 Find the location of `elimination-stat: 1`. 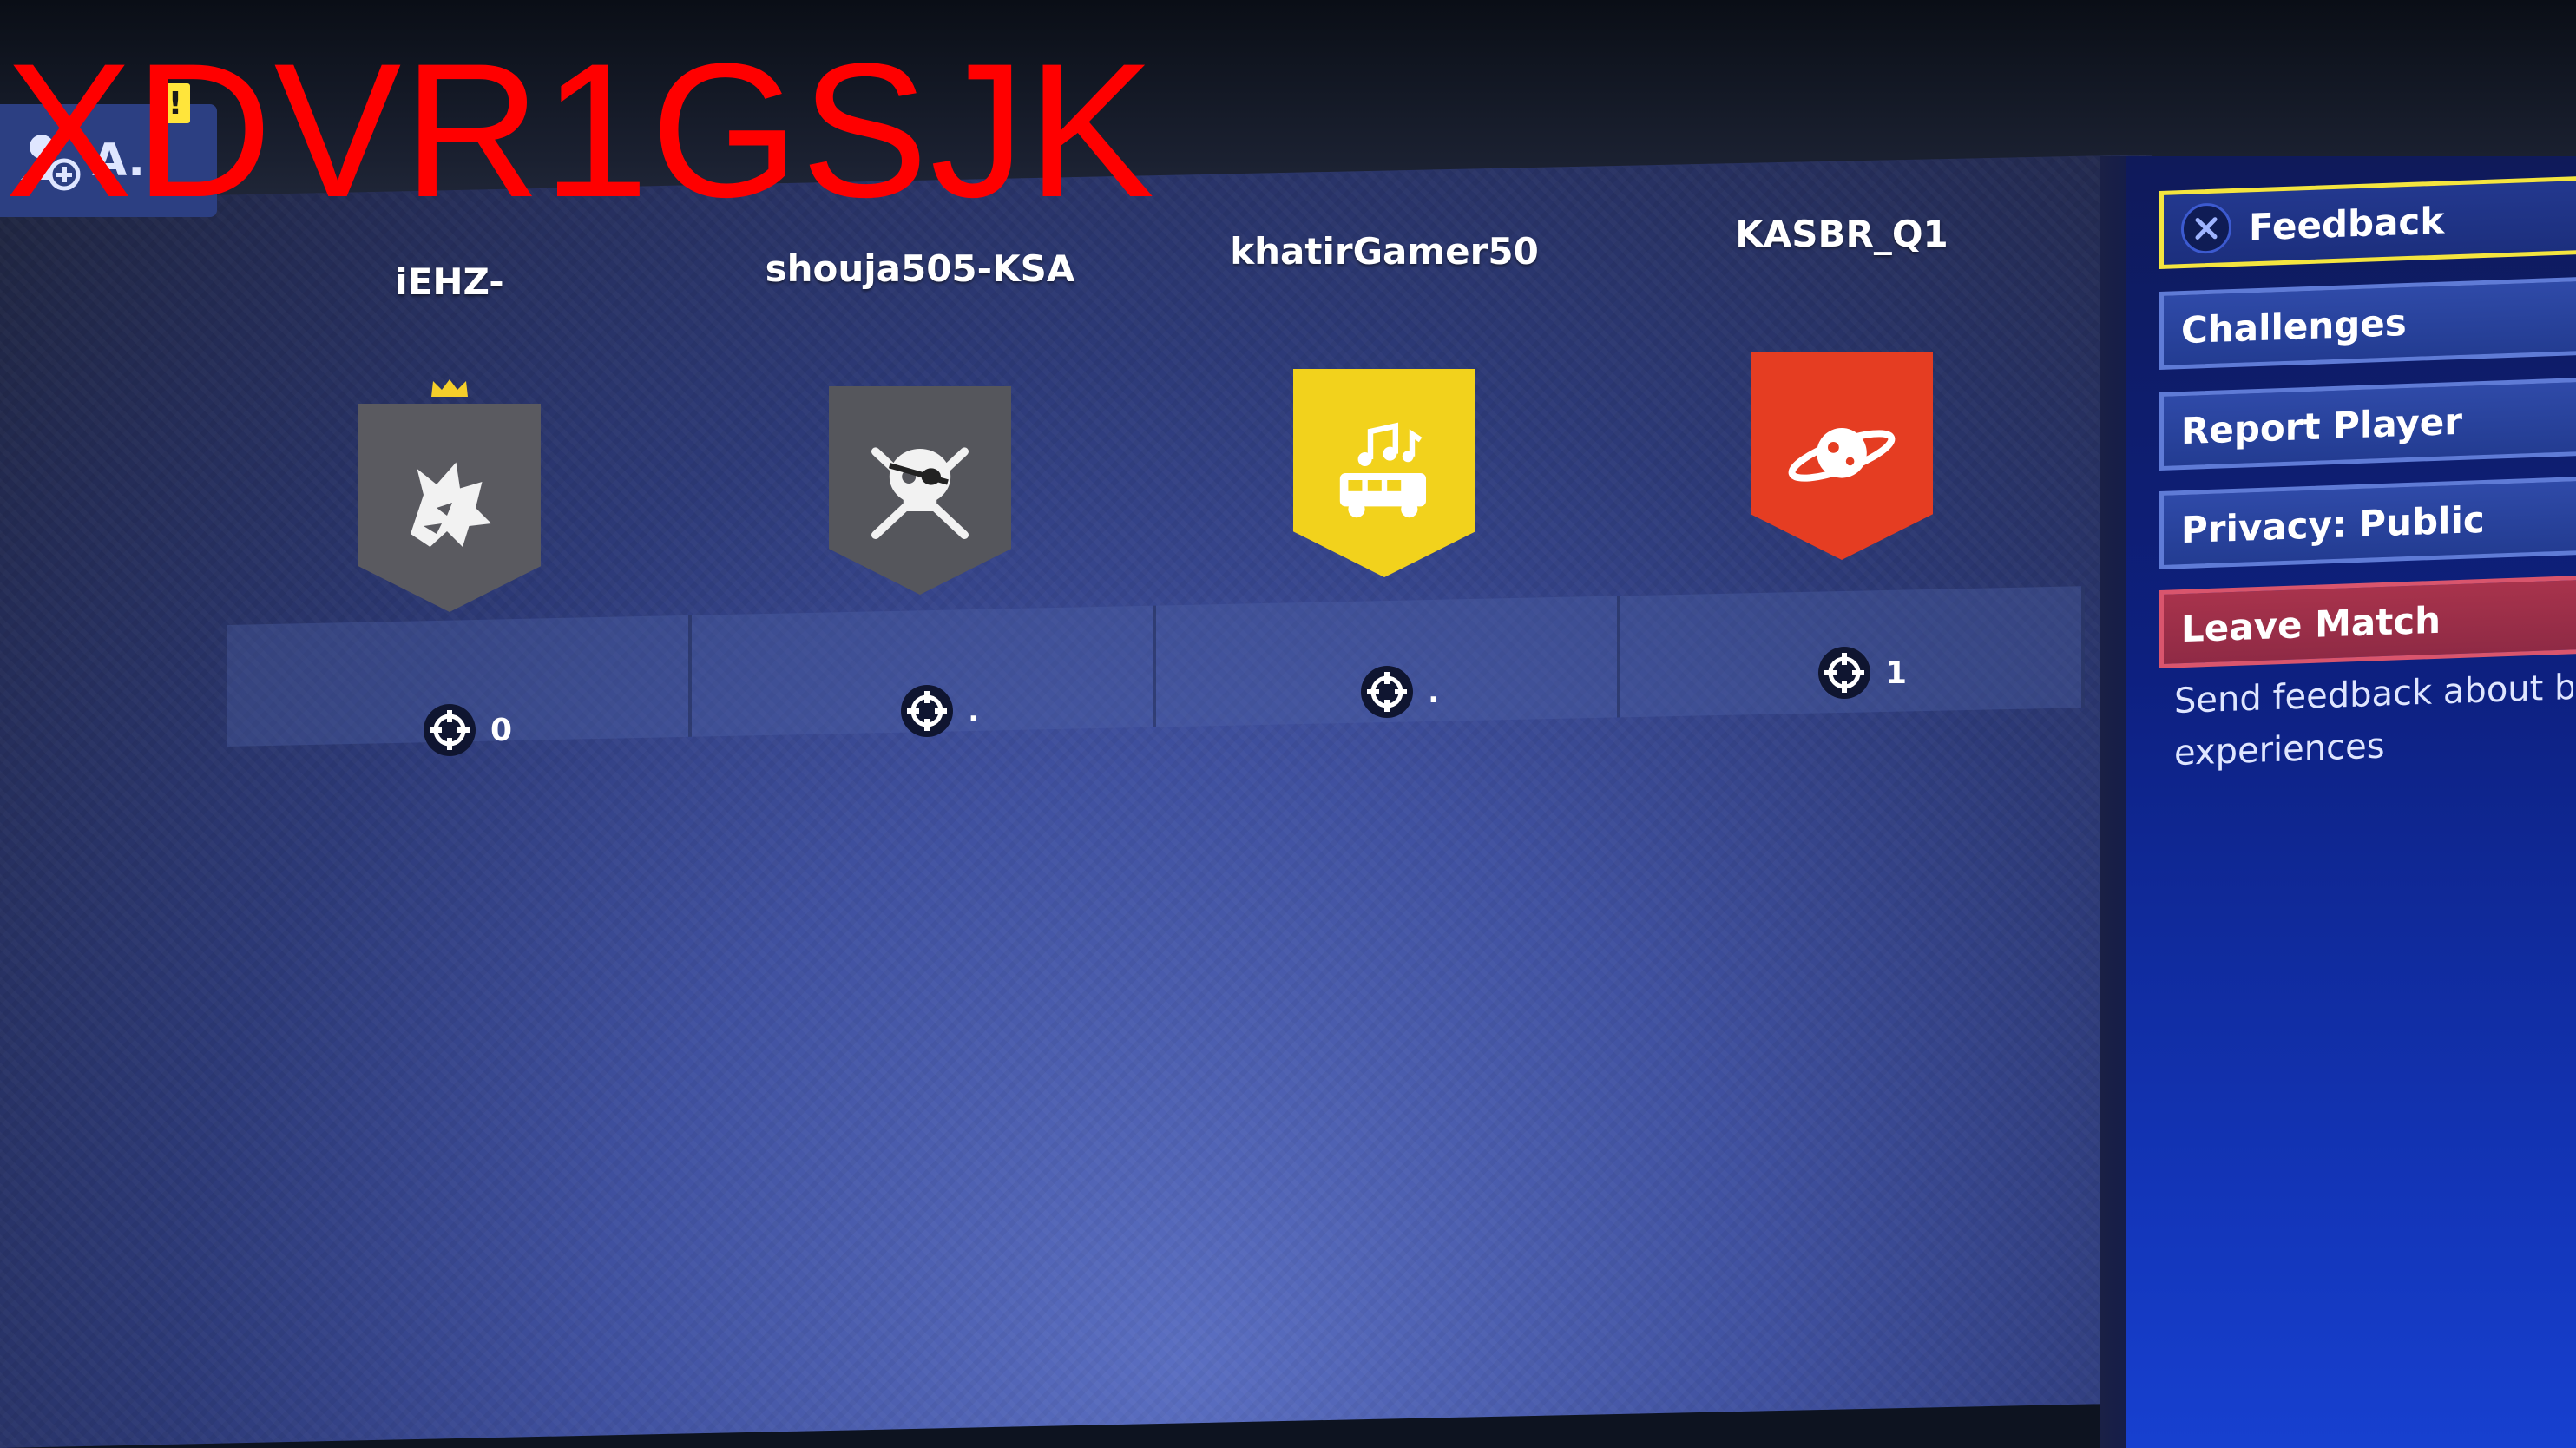

elimination-stat: 1 is located at coordinates (1862, 672).